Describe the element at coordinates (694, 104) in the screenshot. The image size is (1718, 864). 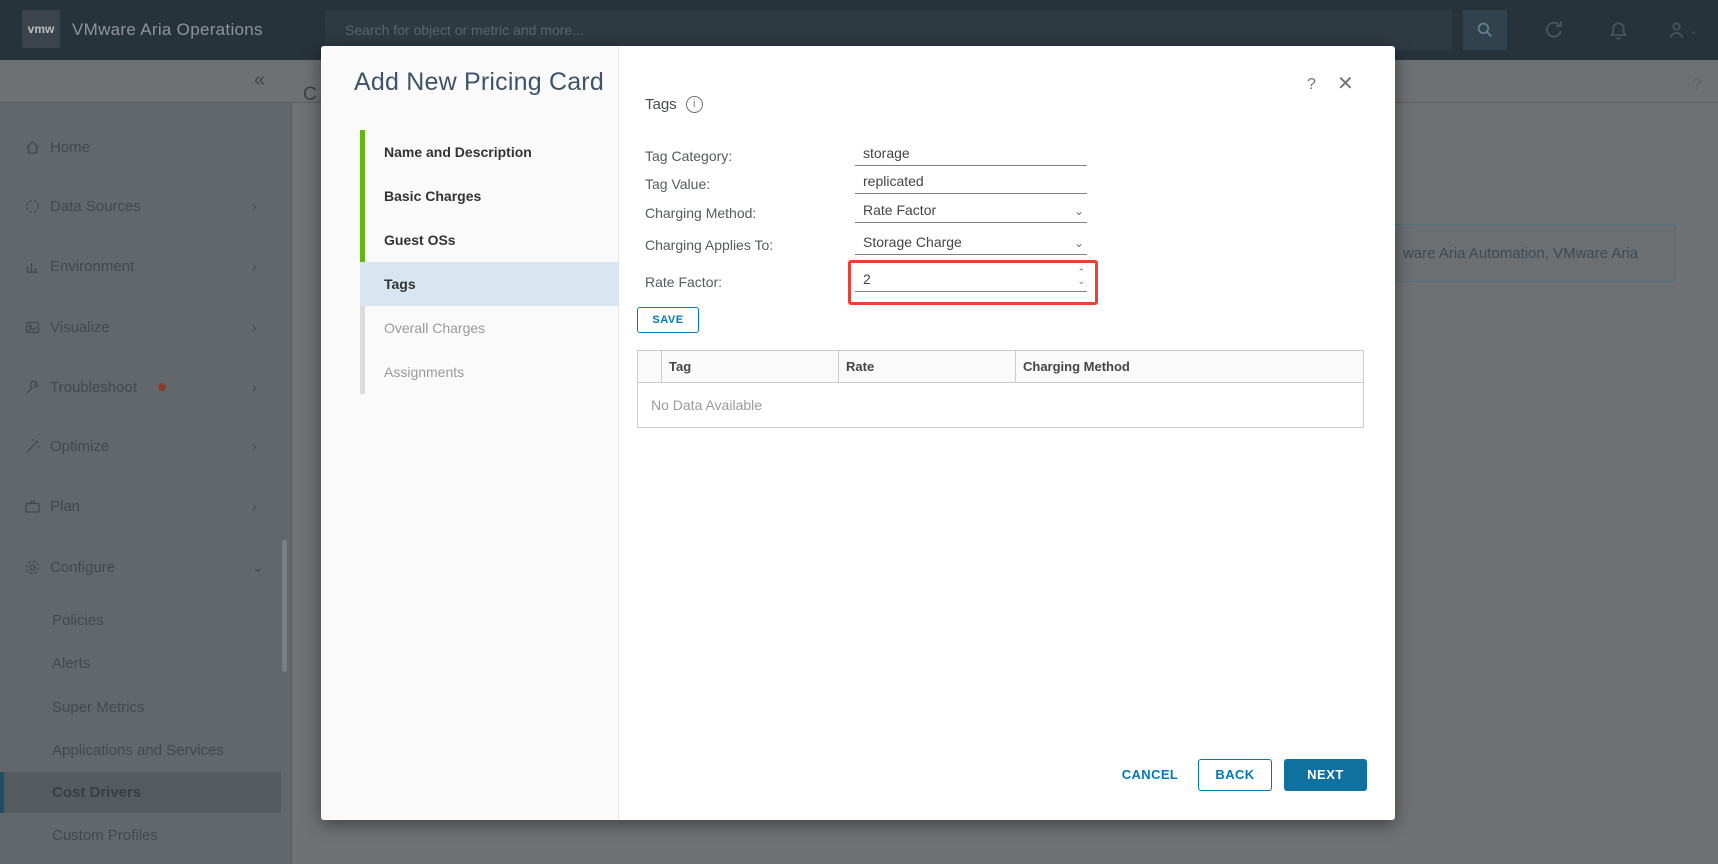
I see `info-icon: i` at that location.